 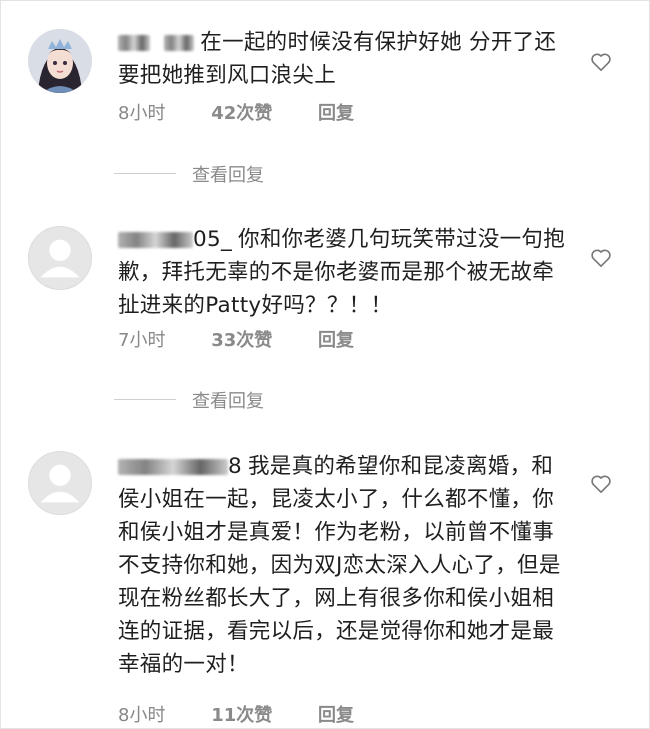 I want to click on comment-text: 在一起的时候没有保护好她 分开了还要把她推到风口浪尖上, so click(x=345, y=59).